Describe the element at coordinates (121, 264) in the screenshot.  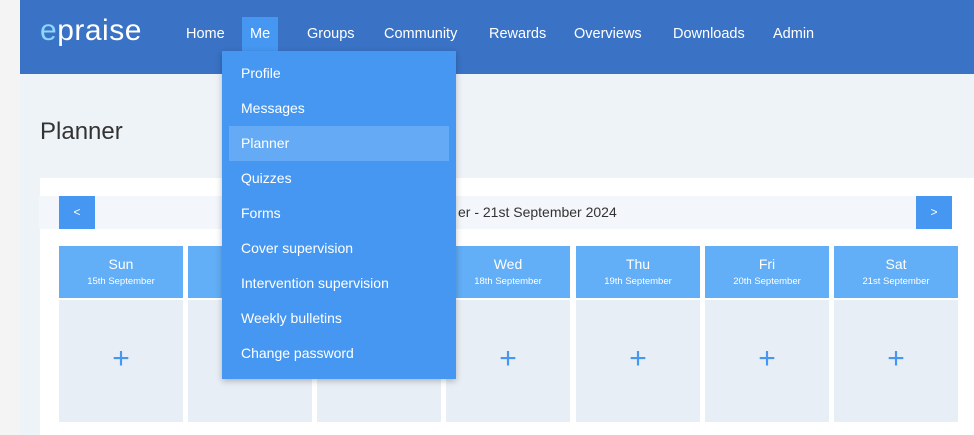
I see `day-name: Sun` at that location.